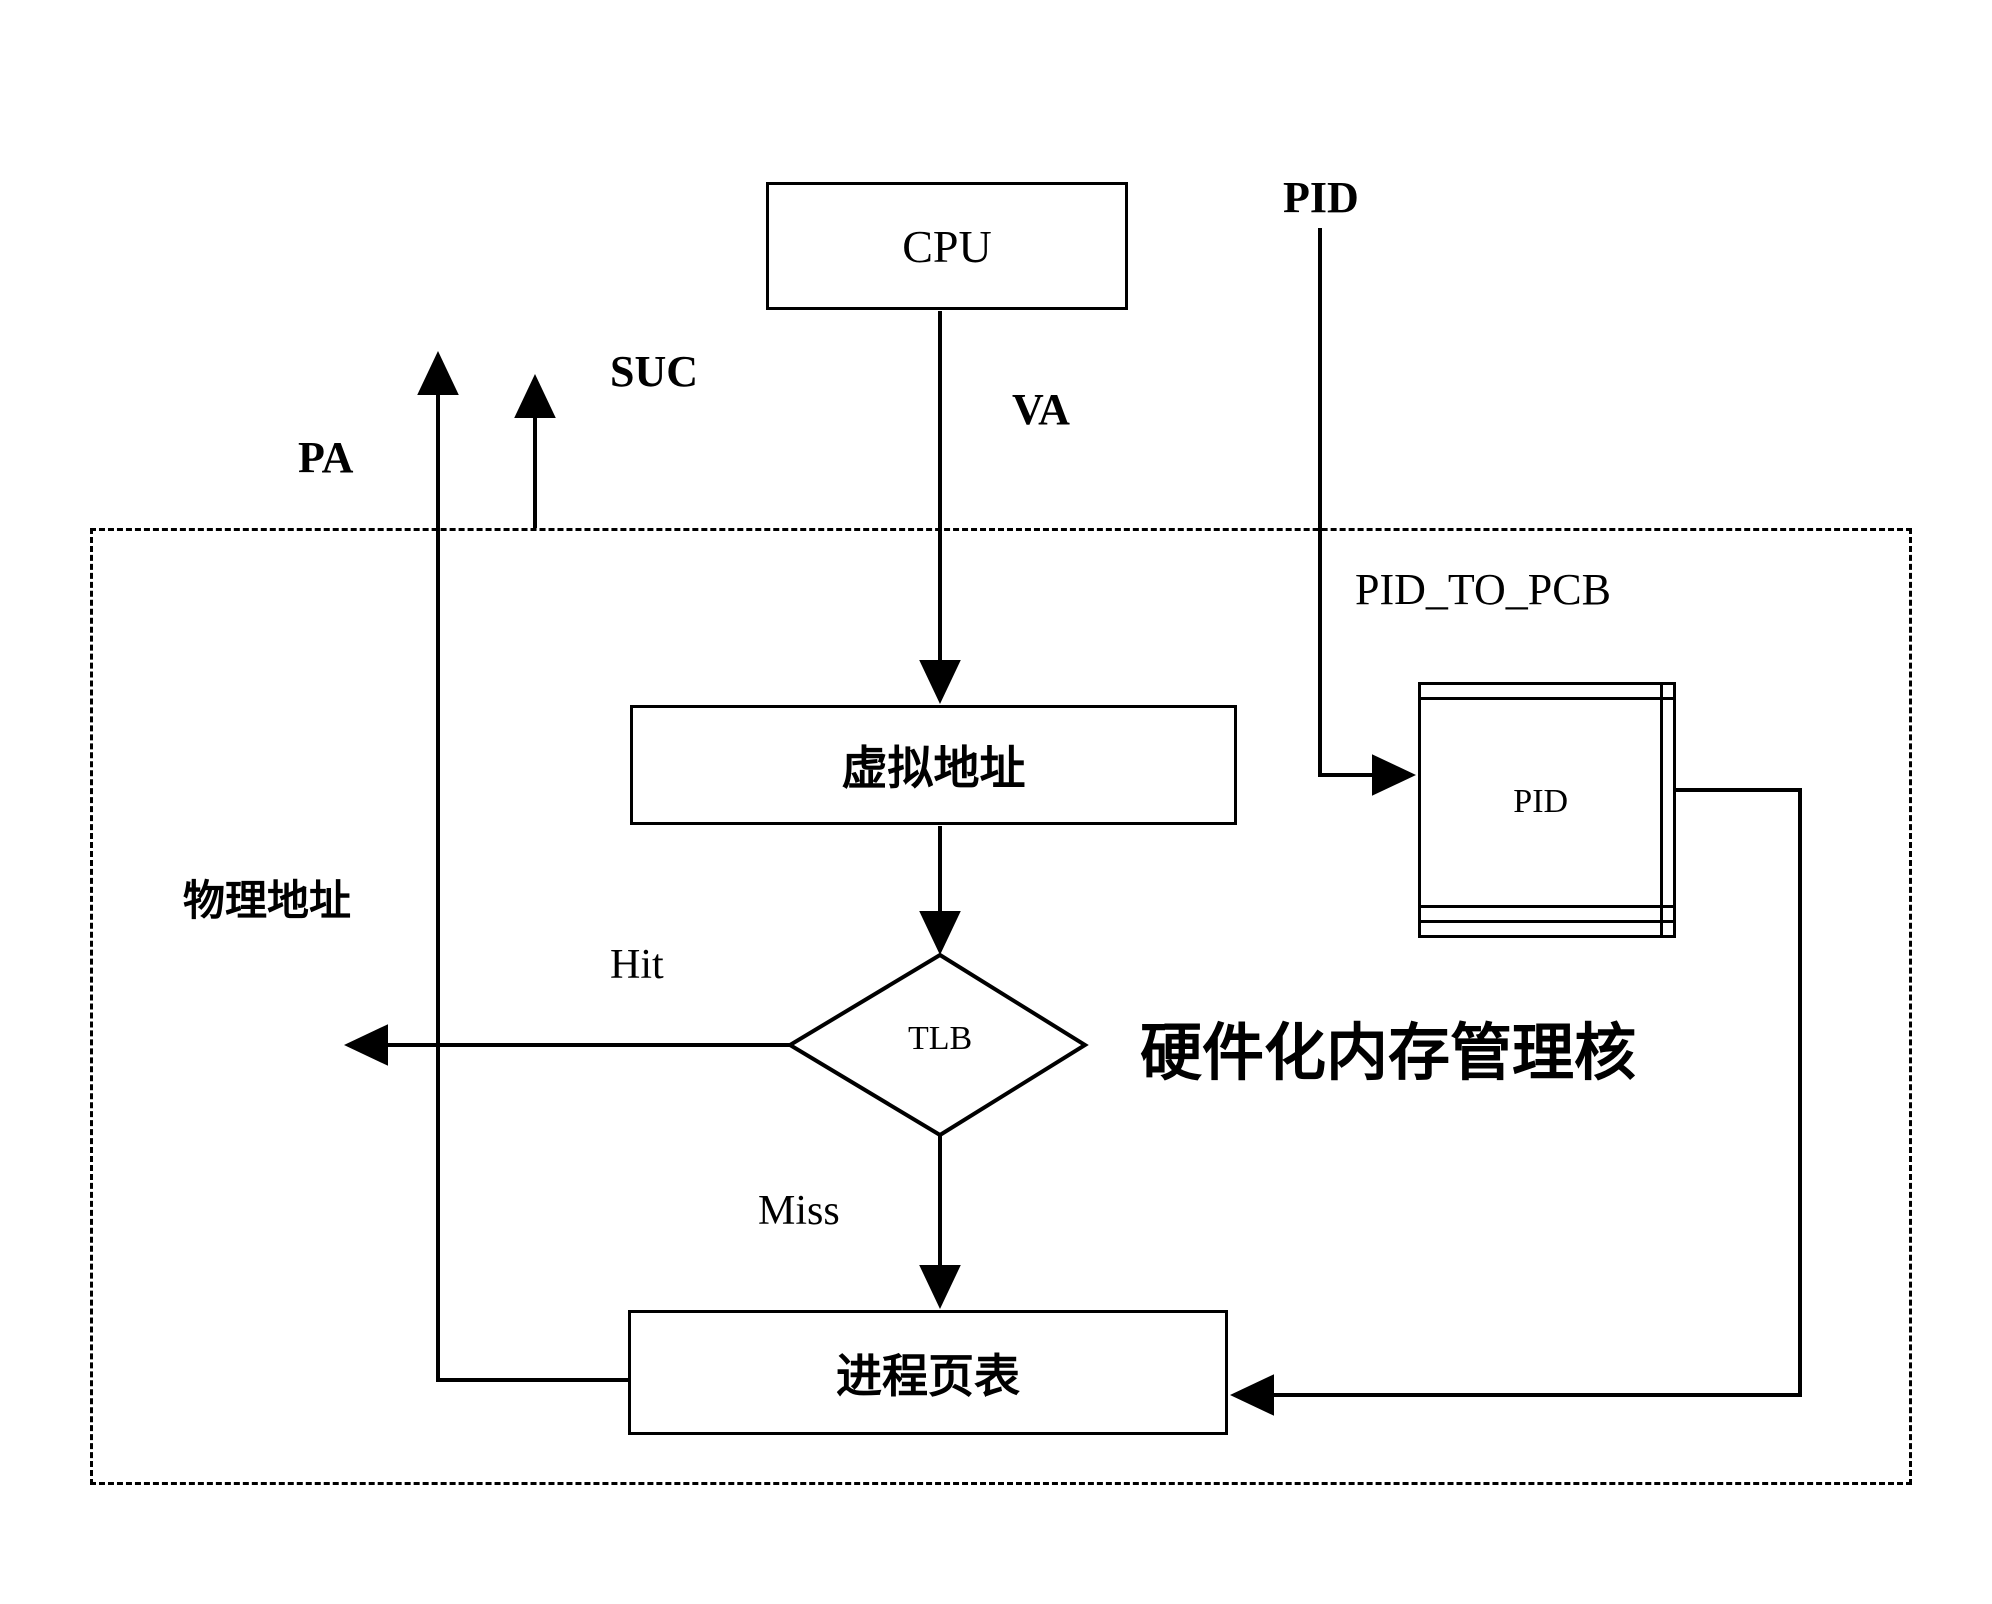 The image size is (1992, 1604). I want to click on virtual-address-label: 虚拟地址, so click(933, 768).